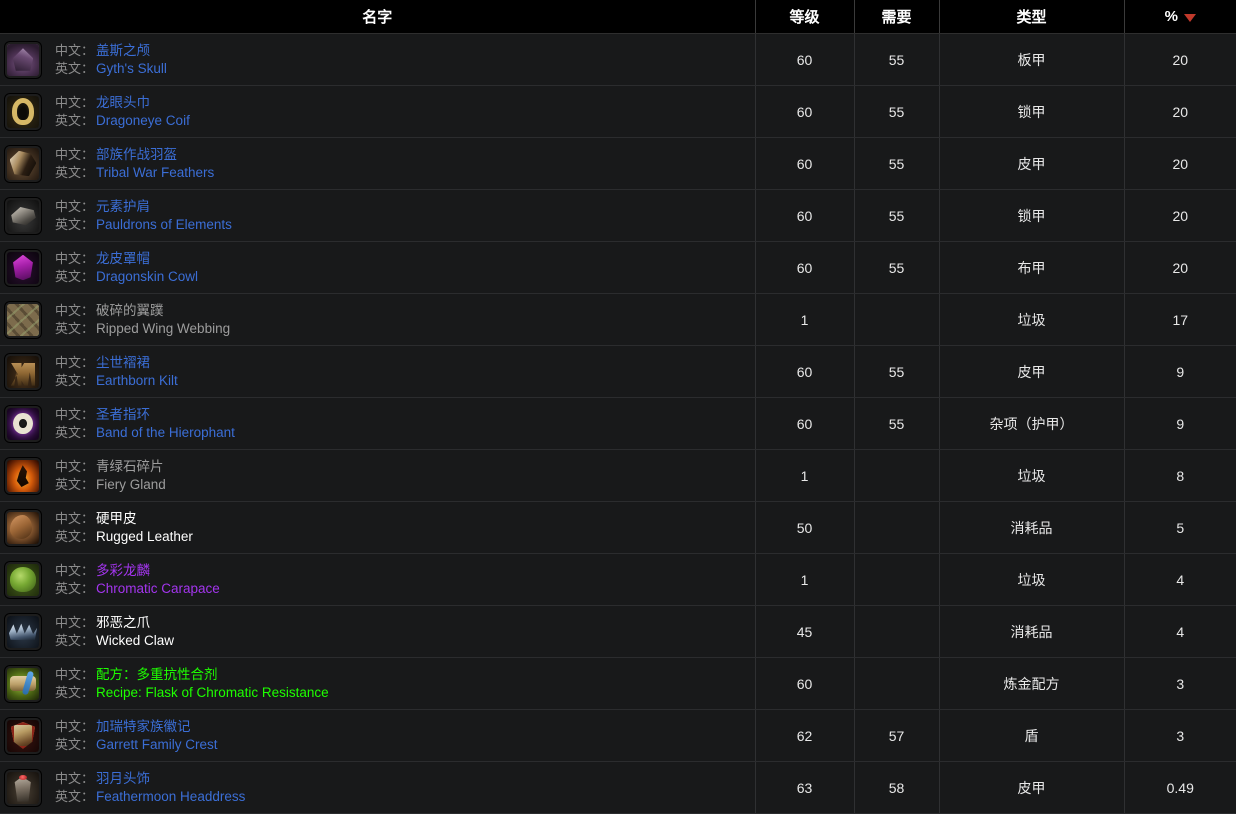 Image resolution: width=1236 pixels, height=814 pixels. What do you see at coordinates (131, 484) in the screenshot?
I see `item-name-en: Fiery Gland` at bounding box center [131, 484].